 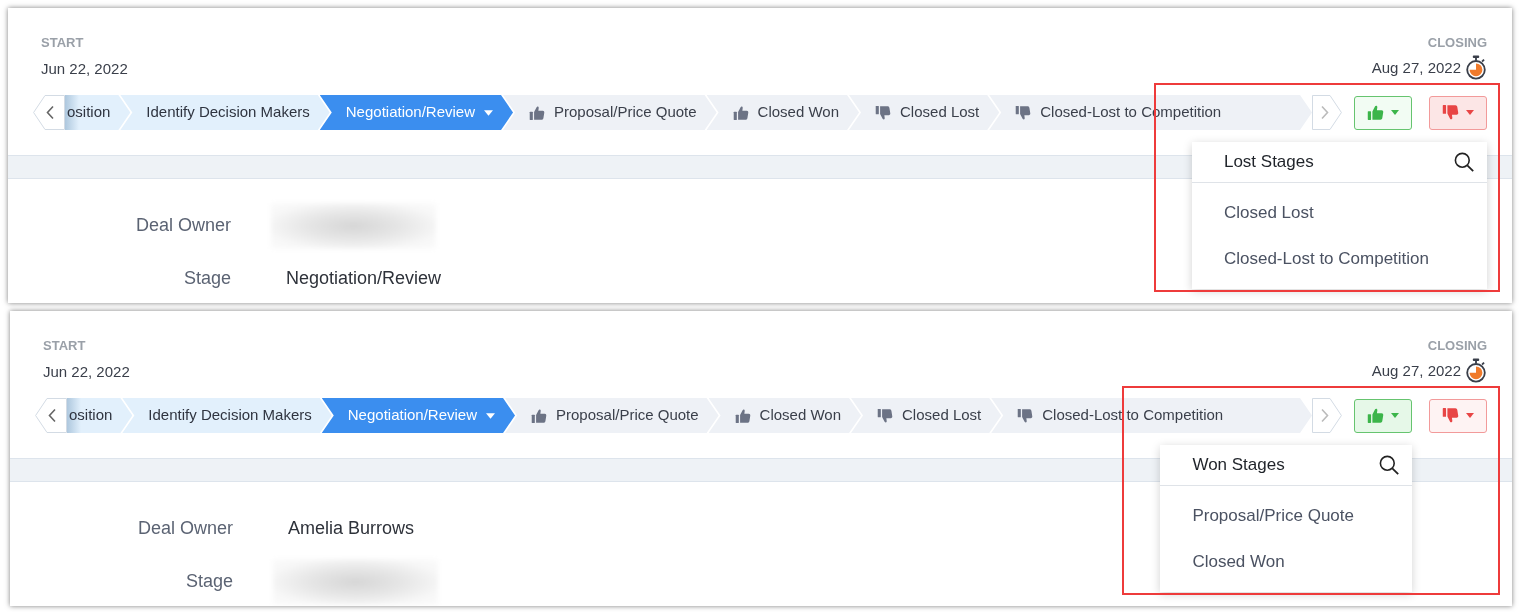 What do you see at coordinates (1238, 464) in the screenshot?
I see `dropdown-title: Won Stages` at bounding box center [1238, 464].